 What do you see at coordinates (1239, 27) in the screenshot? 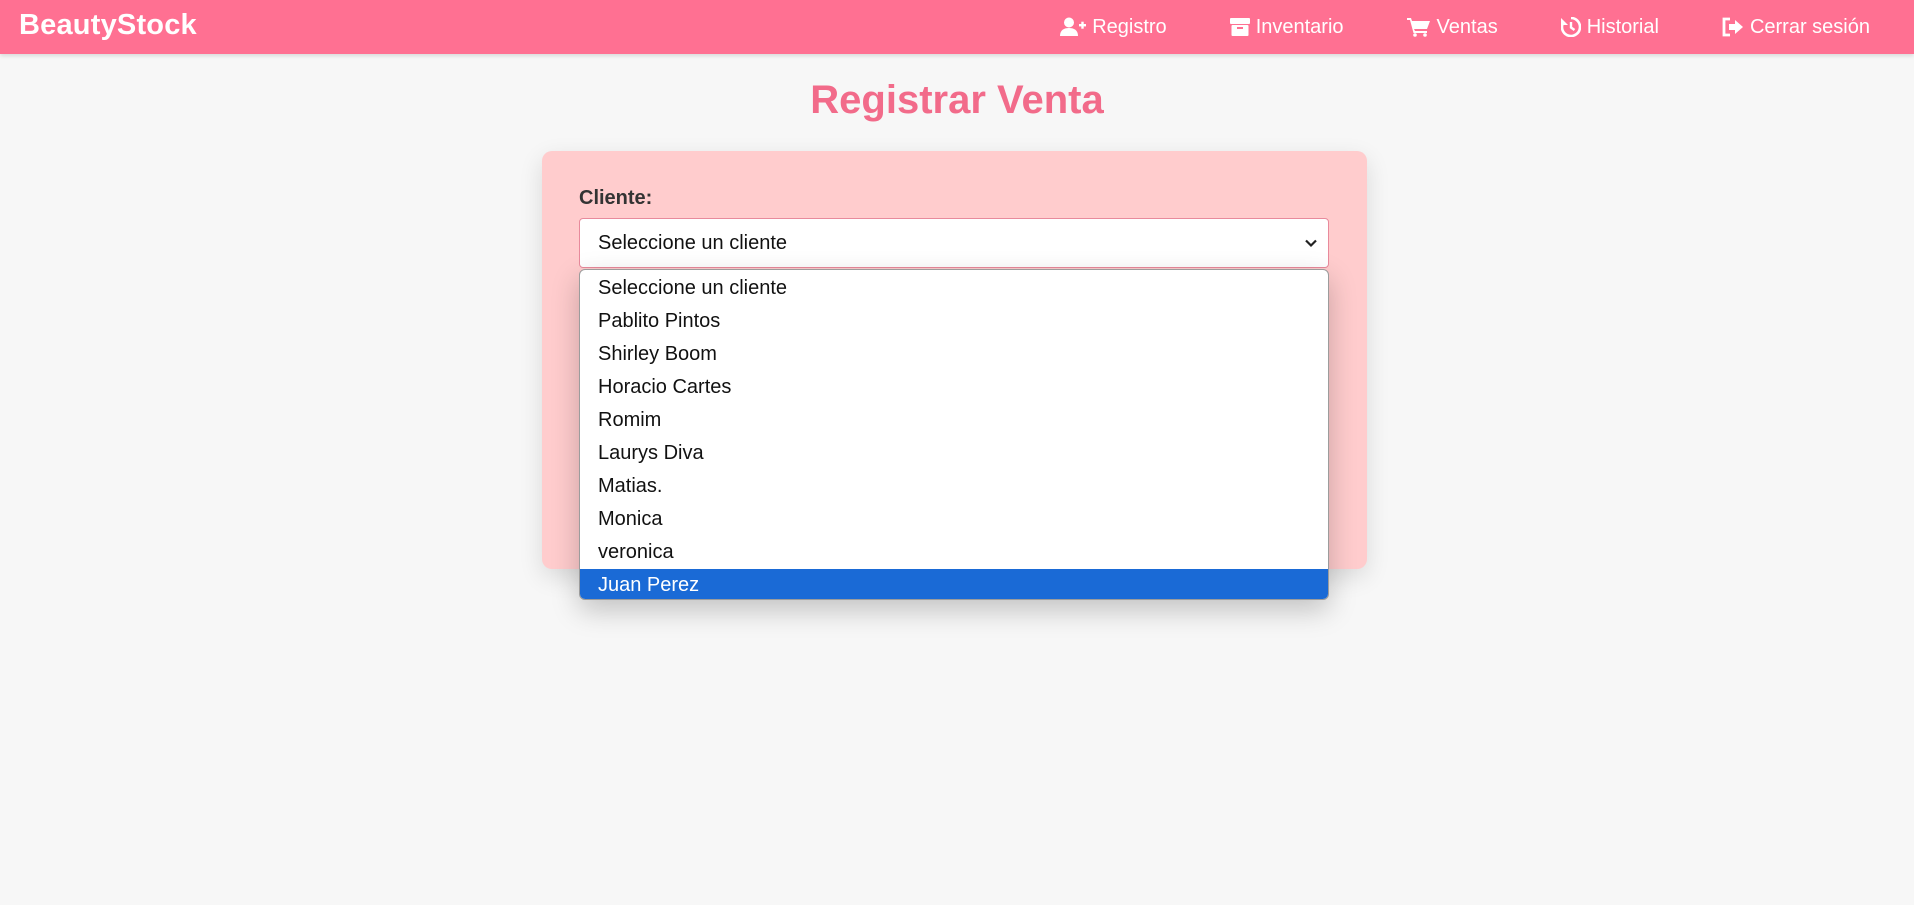
I see `box-icon` at bounding box center [1239, 27].